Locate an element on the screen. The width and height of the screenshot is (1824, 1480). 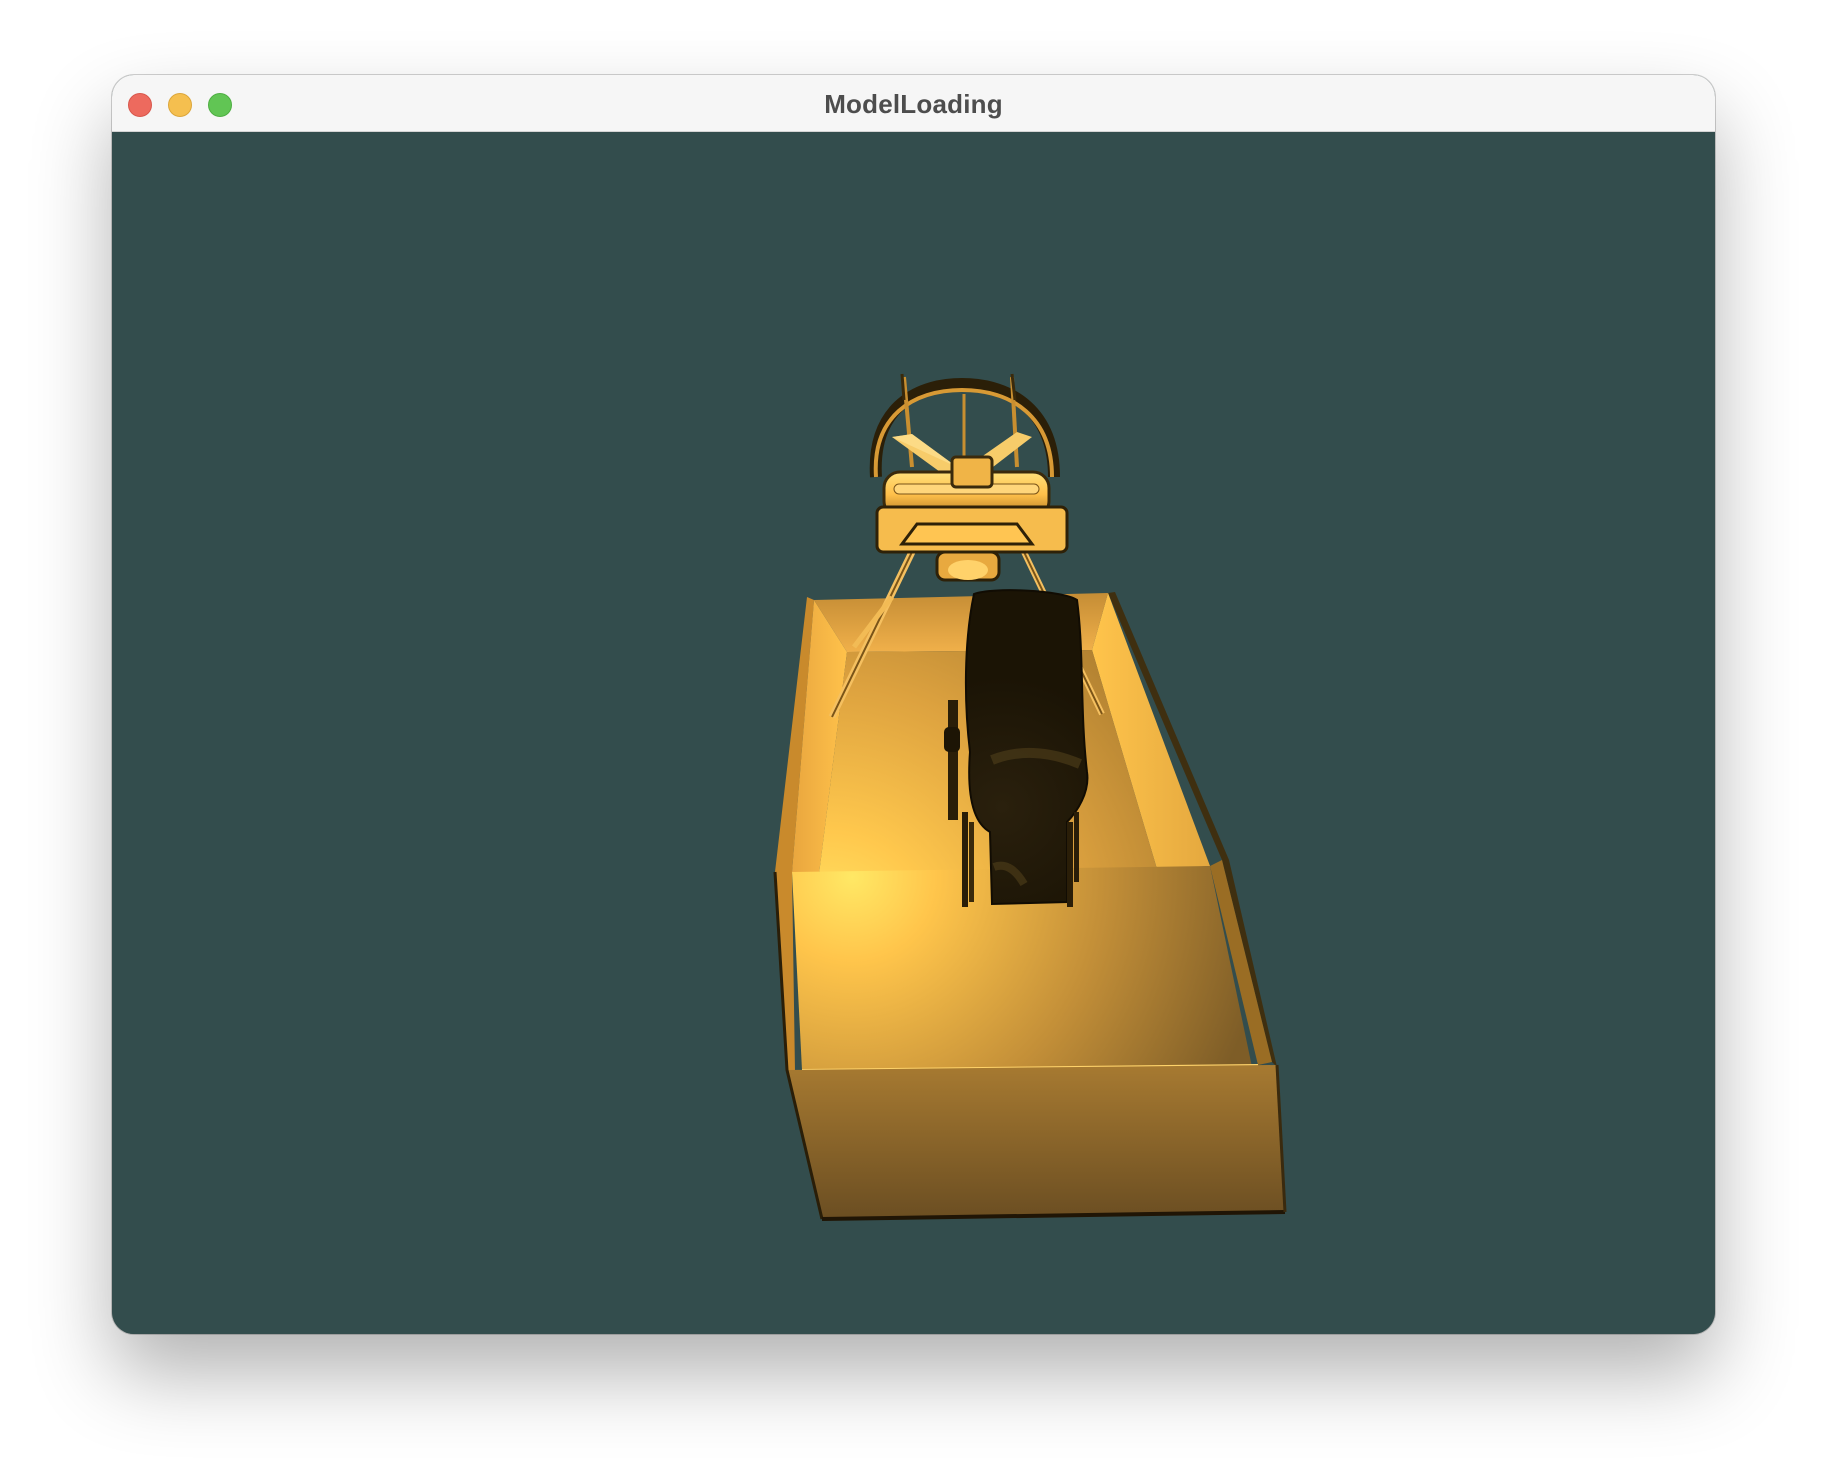
window-title: ModelLoading is located at coordinates (913, 104).